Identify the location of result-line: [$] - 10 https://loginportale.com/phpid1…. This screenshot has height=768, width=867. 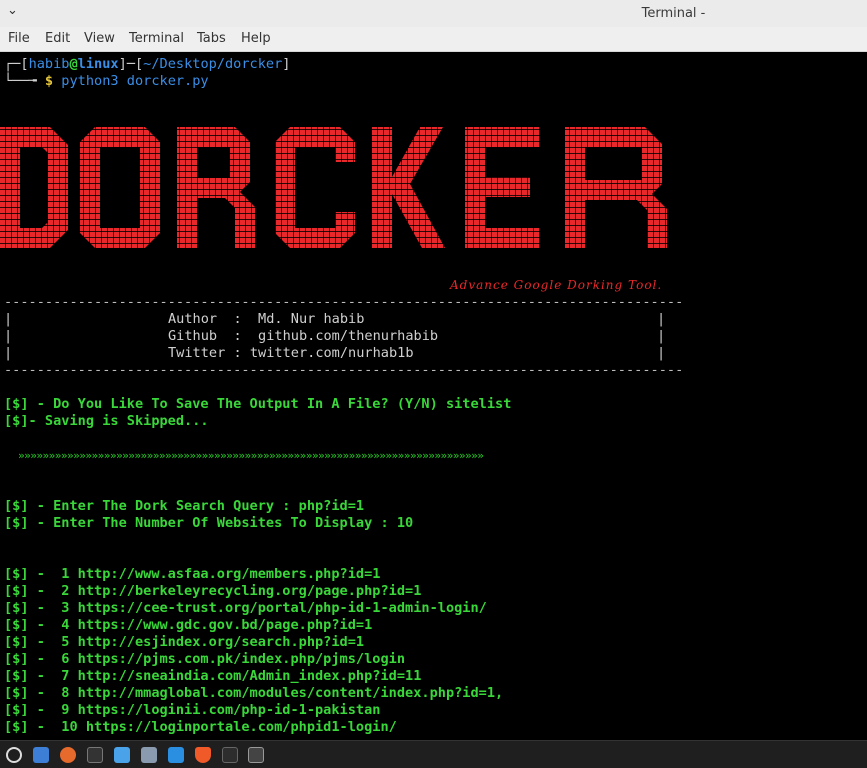
(200, 727).